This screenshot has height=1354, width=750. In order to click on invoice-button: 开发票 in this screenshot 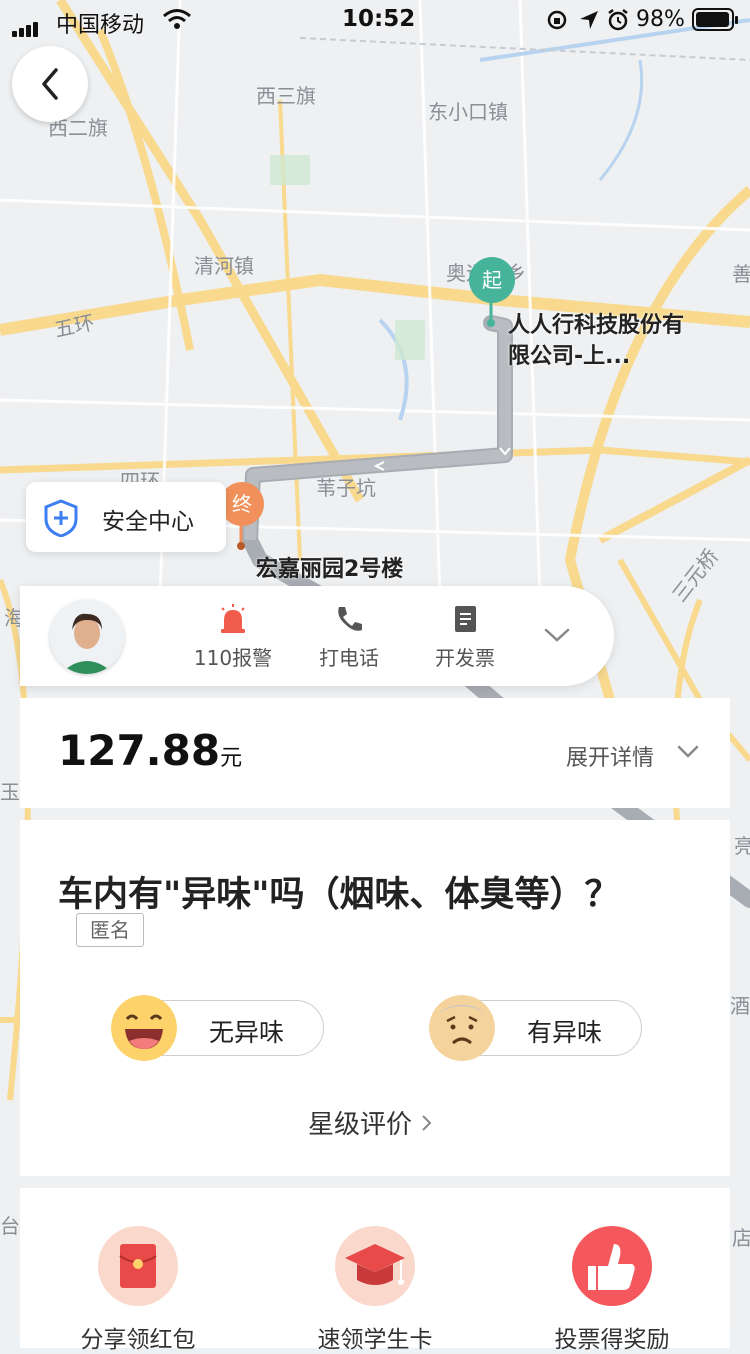, I will do `click(465, 637)`.